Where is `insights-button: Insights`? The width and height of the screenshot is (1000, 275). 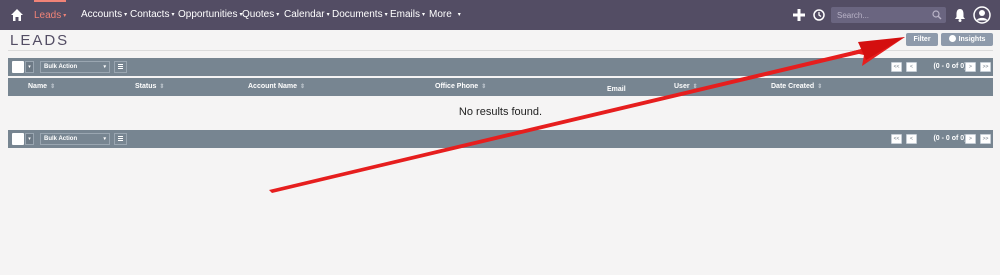 insights-button: Insights is located at coordinates (967, 39).